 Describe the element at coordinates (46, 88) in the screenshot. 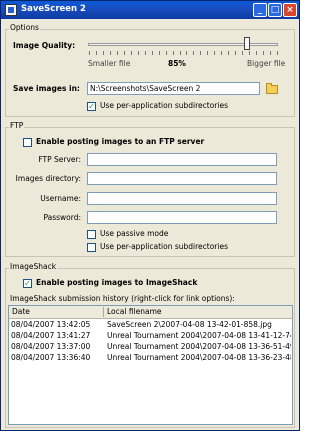

I see `save-images-label: Save images in:` at that location.